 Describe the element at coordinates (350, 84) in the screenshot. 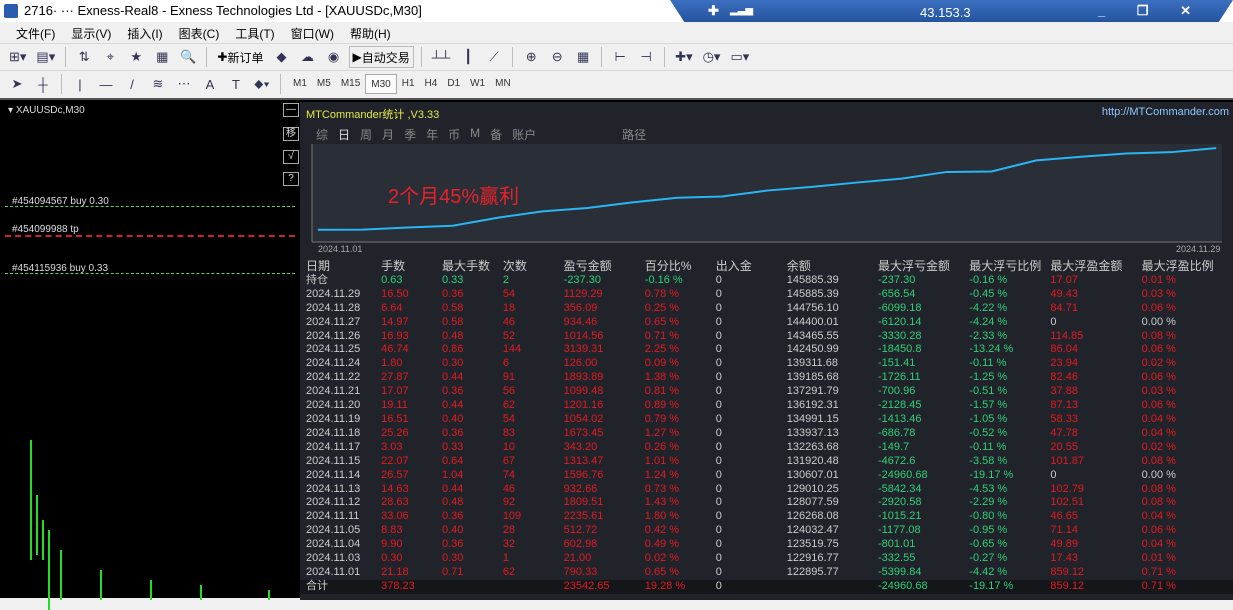

I see `timeframe-m15: M15` at that location.